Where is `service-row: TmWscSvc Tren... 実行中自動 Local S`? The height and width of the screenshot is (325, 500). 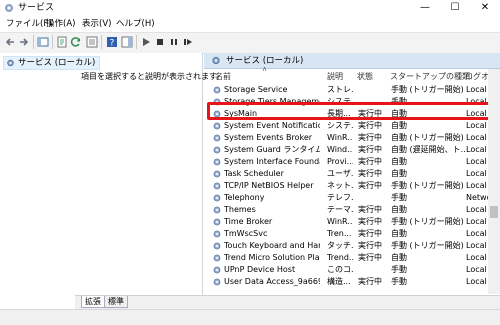 service-row: TmWscSvc Tren... 実行中自動 Local S is located at coordinates (349, 234).